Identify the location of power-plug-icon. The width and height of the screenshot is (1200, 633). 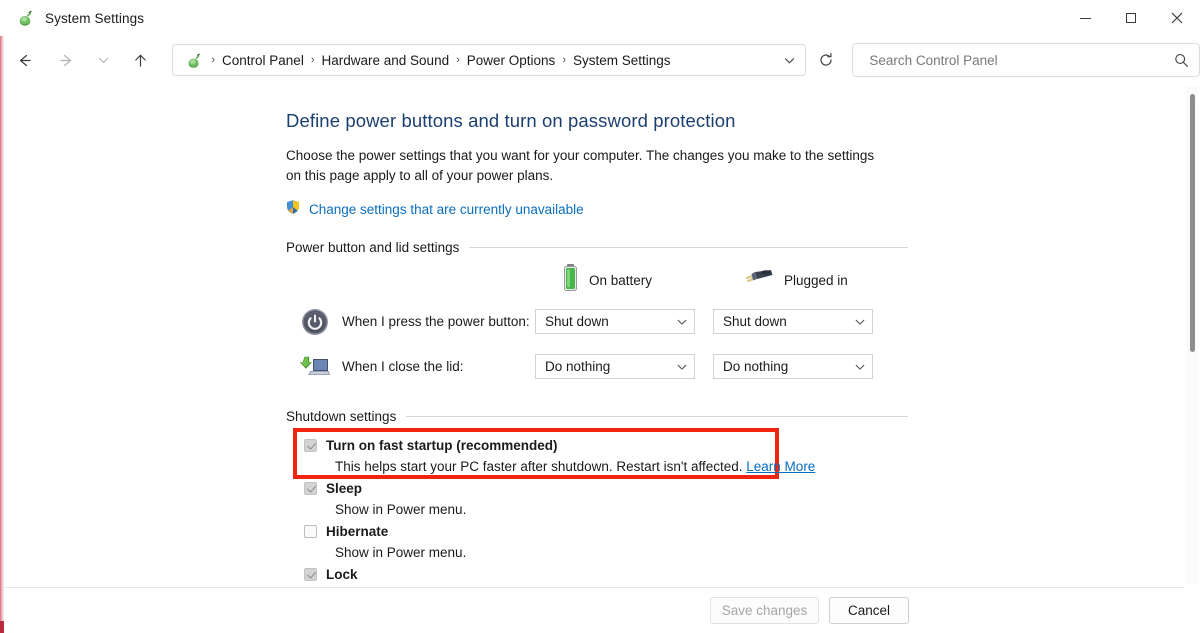
(759, 280).